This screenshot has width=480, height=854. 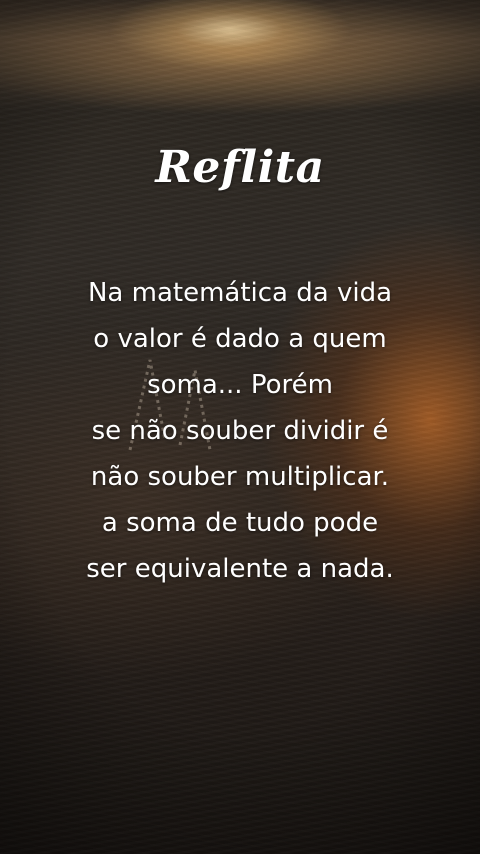 I want to click on quote-line: Na matemática da vida, so click(x=239, y=293).